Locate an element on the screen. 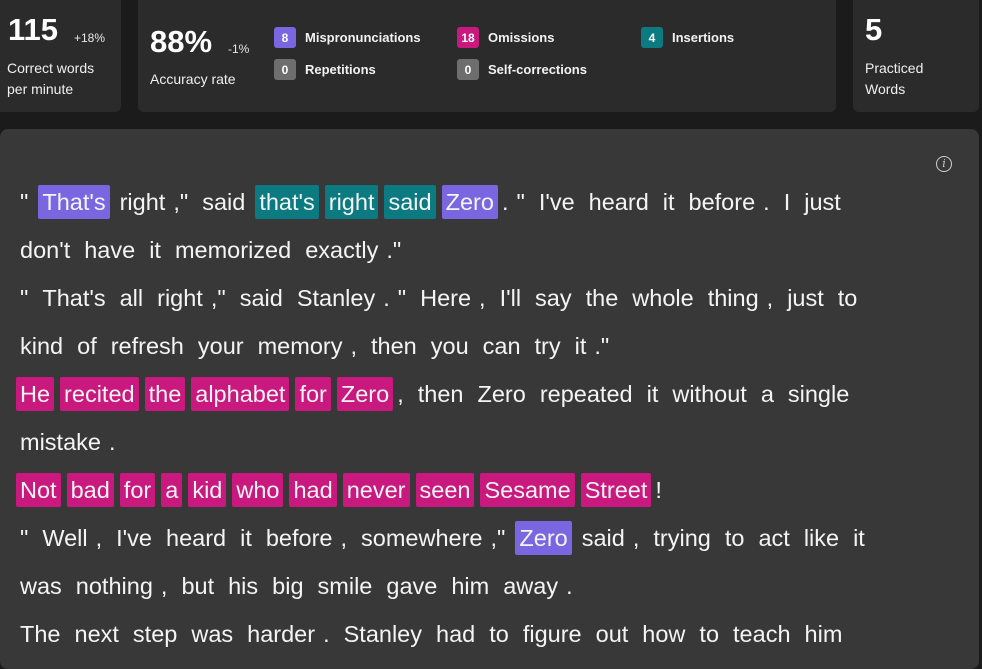 Image resolution: width=982 pixels, height=669 pixels. practiced-words-value: 5 is located at coordinates (874, 29).